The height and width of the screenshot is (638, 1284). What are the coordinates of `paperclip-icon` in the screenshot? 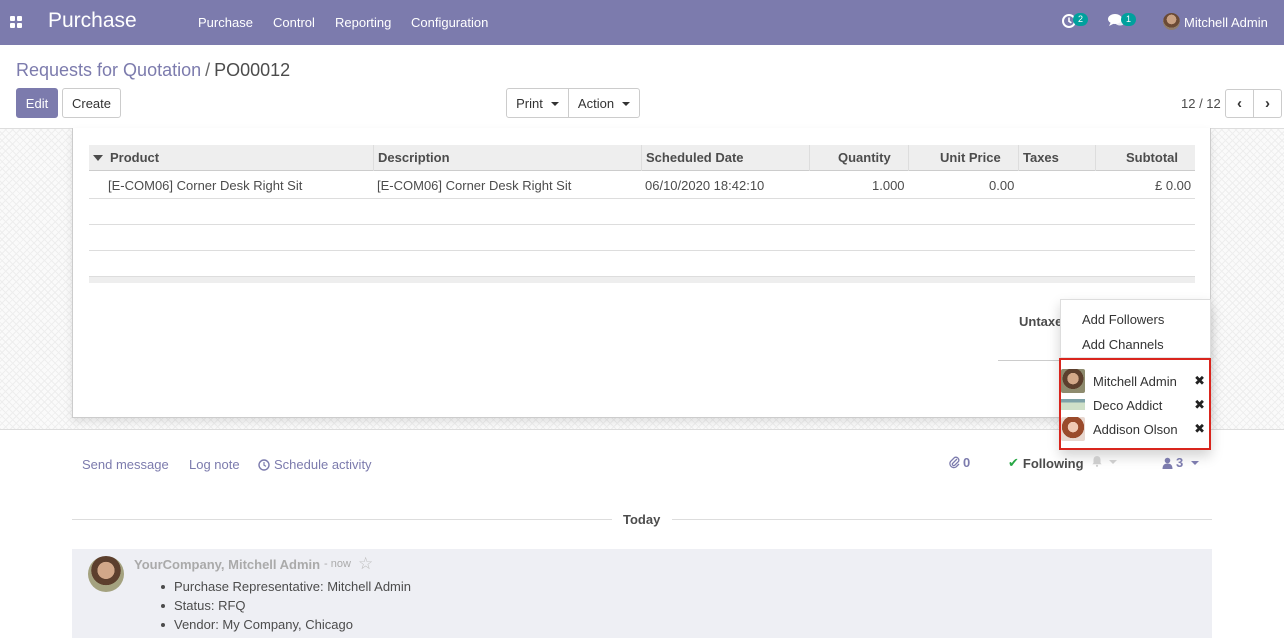 It's located at (954, 462).